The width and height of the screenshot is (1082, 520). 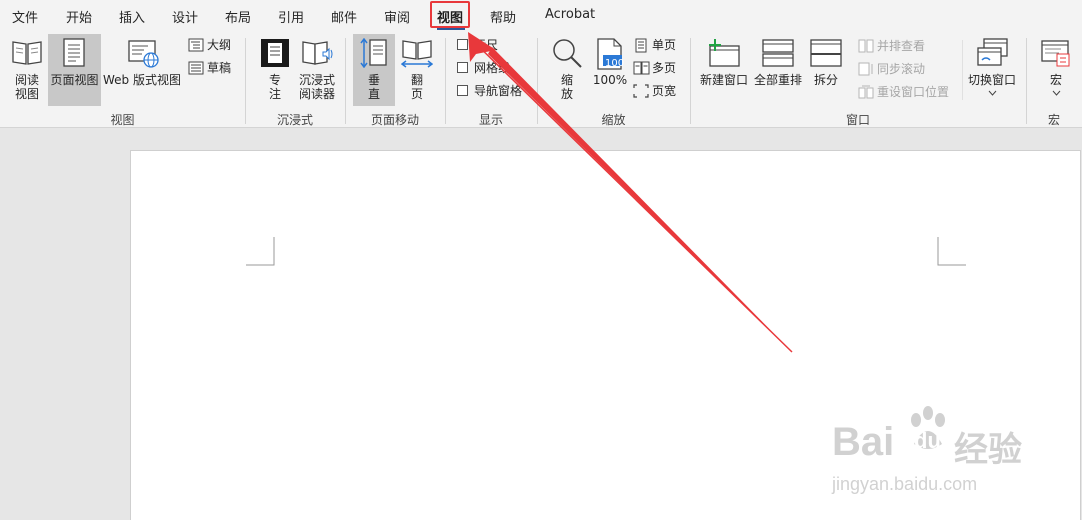 What do you see at coordinates (132, 16) in the screenshot?
I see `tab-insert: 插入` at bounding box center [132, 16].